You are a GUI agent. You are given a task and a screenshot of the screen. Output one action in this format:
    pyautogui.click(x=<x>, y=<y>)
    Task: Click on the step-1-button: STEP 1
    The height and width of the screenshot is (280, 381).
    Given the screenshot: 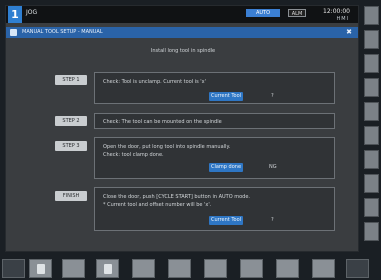 What is the action you would take?
    pyautogui.click(x=71, y=80)
    